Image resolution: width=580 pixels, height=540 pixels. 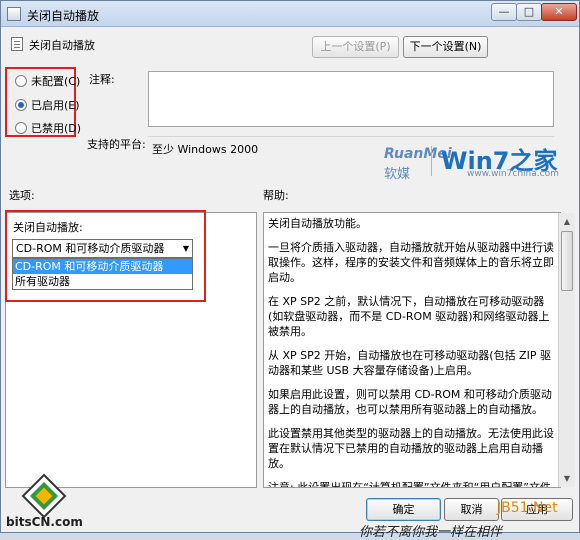 I want to click on help-scrollbar: ▲ ▼, so click(x=566, y=350).